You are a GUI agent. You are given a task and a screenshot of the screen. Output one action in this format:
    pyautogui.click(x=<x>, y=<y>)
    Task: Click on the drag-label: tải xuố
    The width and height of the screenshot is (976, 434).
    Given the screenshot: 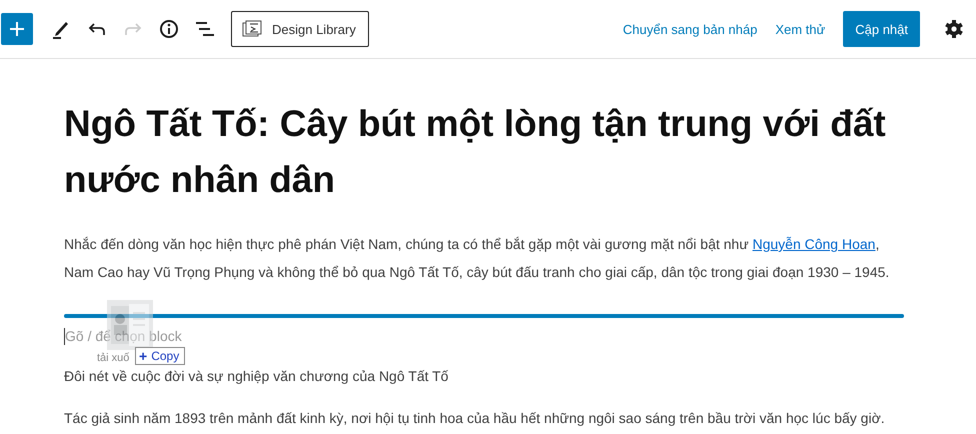 What is the action you would take?
    pyautogui.click(x=113, y=358)
    